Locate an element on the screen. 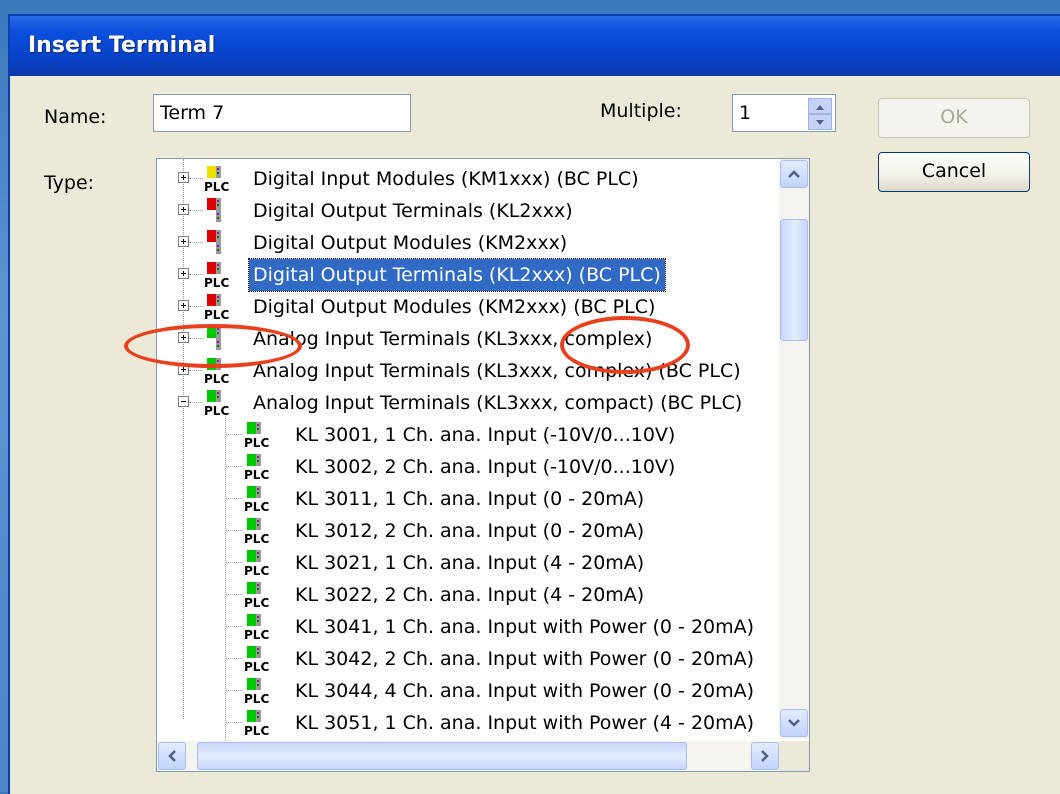  annotation-oval-expander is located at coordinates (213, 346).